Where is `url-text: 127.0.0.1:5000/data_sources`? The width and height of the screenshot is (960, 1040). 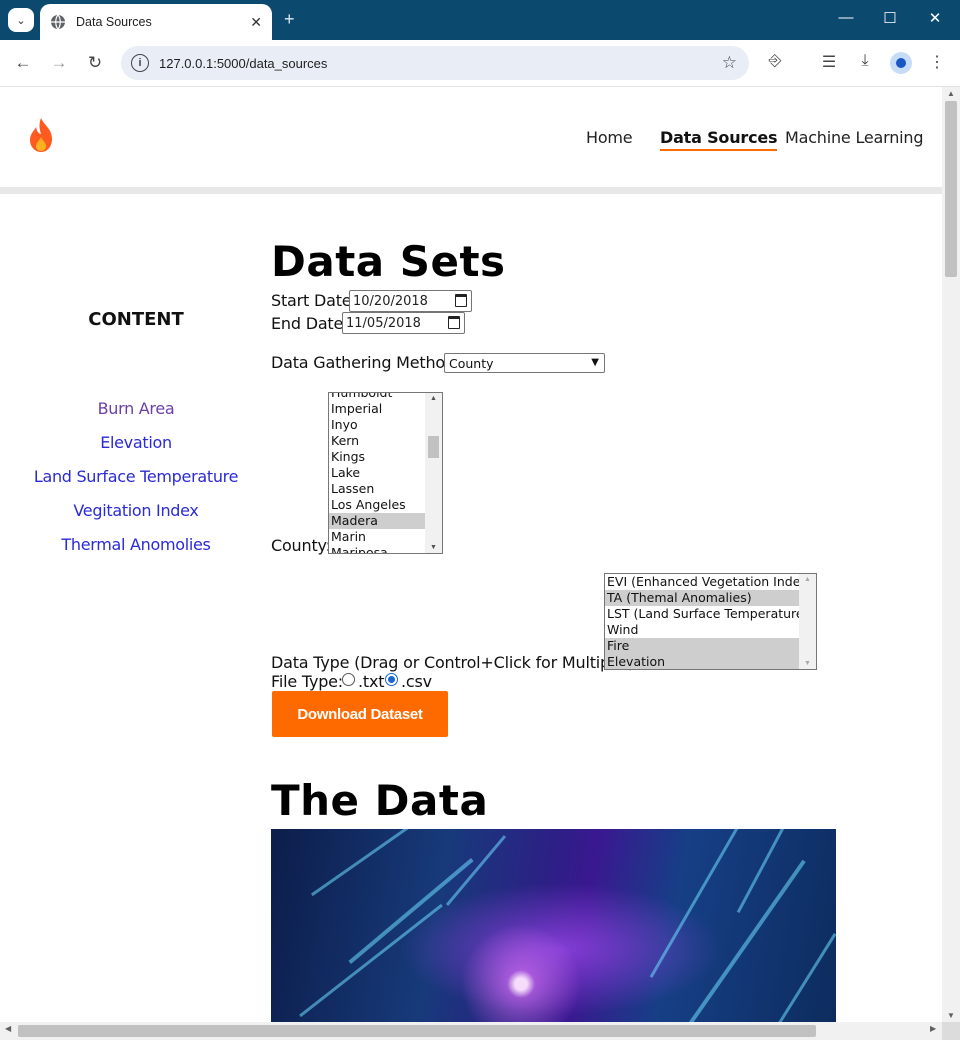 url-text: 127.0.0.1:5000/data_sources is located at coordinates (440, 63).